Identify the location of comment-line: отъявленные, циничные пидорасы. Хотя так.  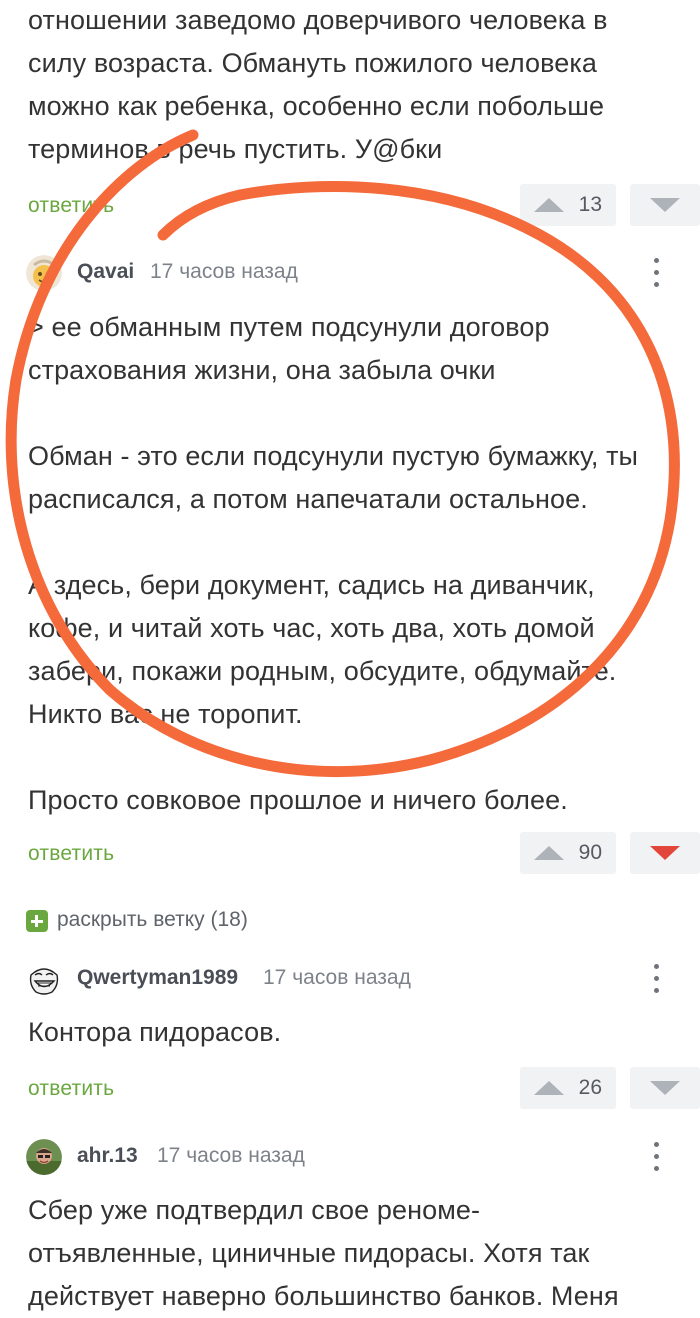
(309, 1253).